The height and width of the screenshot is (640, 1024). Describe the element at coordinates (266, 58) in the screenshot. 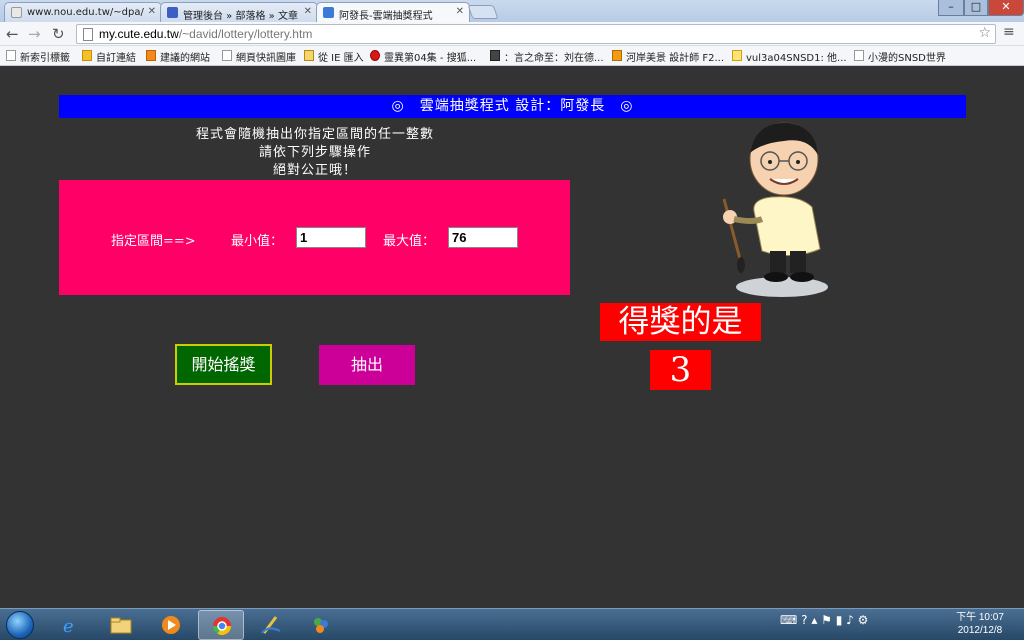

I see `bookmark-label: 網頁快訊圖庫` at that location.